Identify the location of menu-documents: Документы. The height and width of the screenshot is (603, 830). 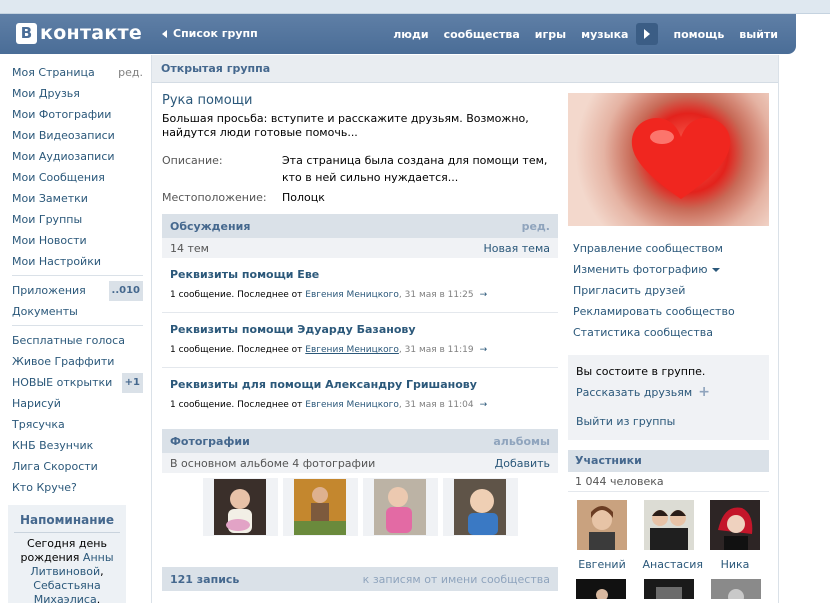
(77, 311).